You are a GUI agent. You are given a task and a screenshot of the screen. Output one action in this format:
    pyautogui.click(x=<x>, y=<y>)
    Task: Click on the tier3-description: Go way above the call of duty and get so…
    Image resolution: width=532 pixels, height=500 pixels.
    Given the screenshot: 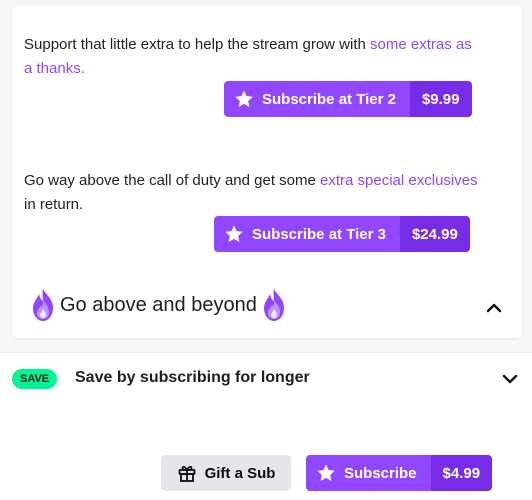 What is the action you would take?
    pyautogui.click(x=254, y=193)
    